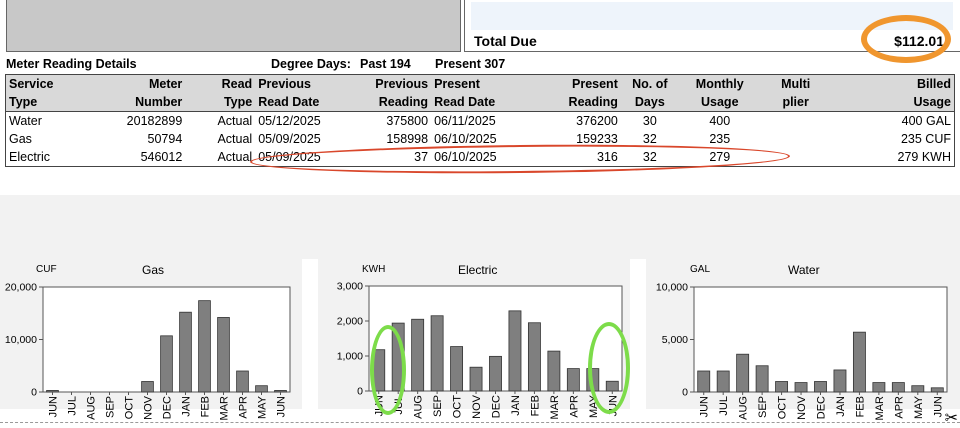 This screenshot has width=960, height=428. Describe the element at coordinates (516, 405) in the screenshot. I see `x-tick-label: JAN` at that location.